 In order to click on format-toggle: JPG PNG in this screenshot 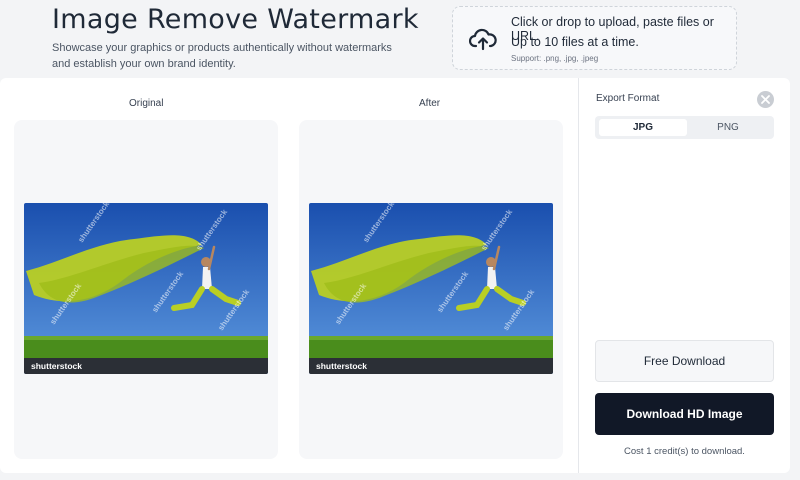, I will do `click(684, 127)`.